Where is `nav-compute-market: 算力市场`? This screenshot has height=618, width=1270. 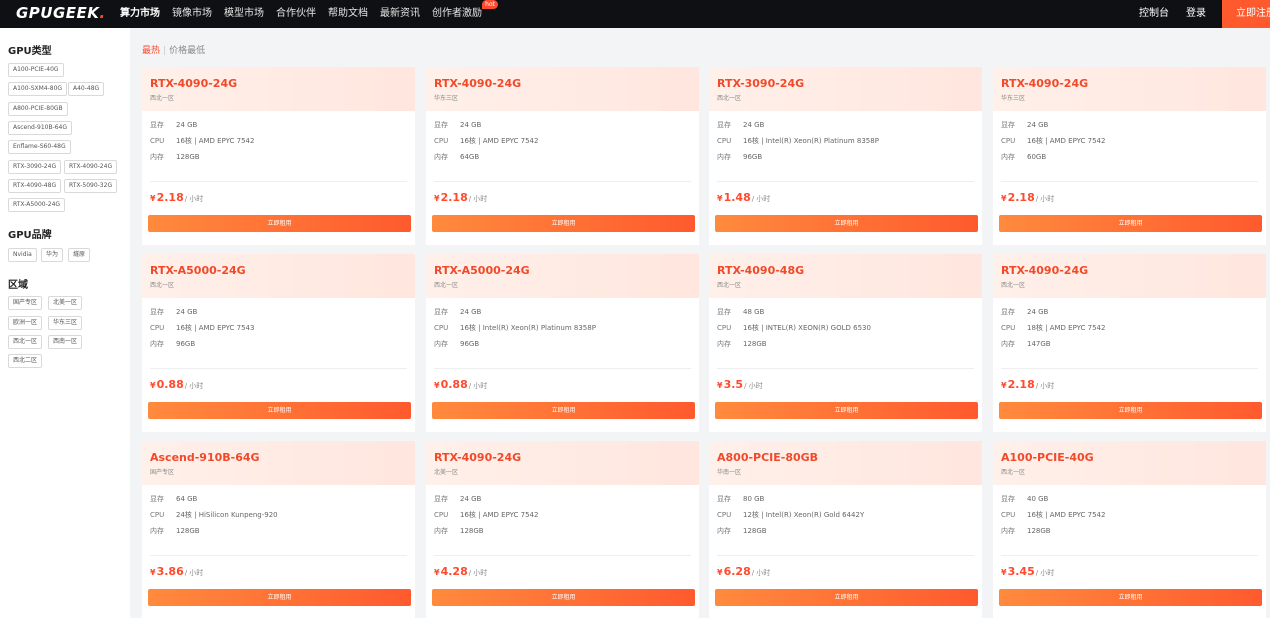
nav-compute-market: 算力市场 is located at coordinates (140, 14).